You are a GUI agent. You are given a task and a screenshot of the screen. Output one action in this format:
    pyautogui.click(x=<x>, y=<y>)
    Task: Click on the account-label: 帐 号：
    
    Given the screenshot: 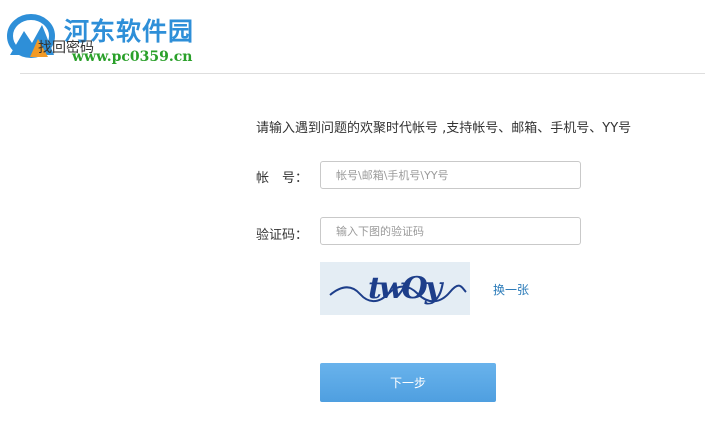 What is the action you would take?
    pyautogui.click(x=282, y=178)
    